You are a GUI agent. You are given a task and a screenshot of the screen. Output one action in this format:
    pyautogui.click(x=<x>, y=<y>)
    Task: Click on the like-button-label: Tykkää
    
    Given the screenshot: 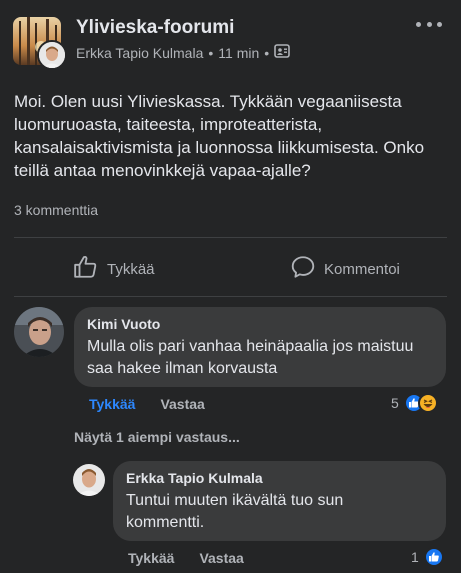 What is the action you would take?
    pyautogui.click(x=131, y=269)
    